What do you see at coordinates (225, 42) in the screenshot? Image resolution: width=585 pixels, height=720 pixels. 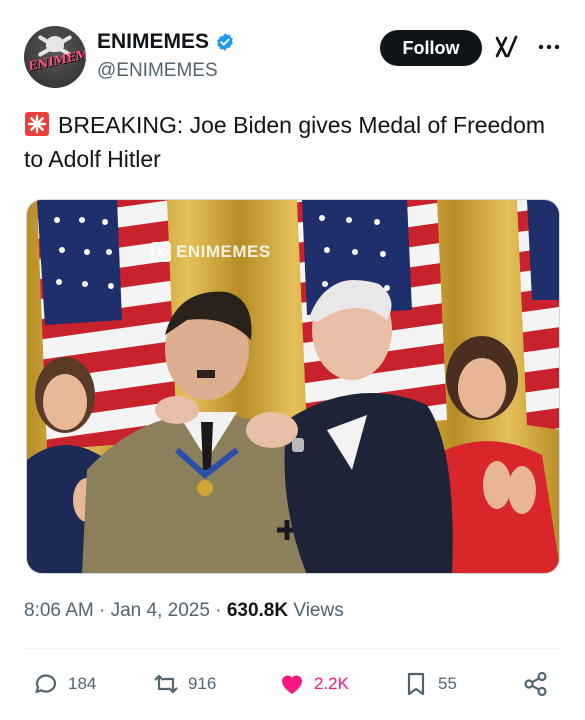 I see `verified-badge-icon` at bounding box center [225, 42].